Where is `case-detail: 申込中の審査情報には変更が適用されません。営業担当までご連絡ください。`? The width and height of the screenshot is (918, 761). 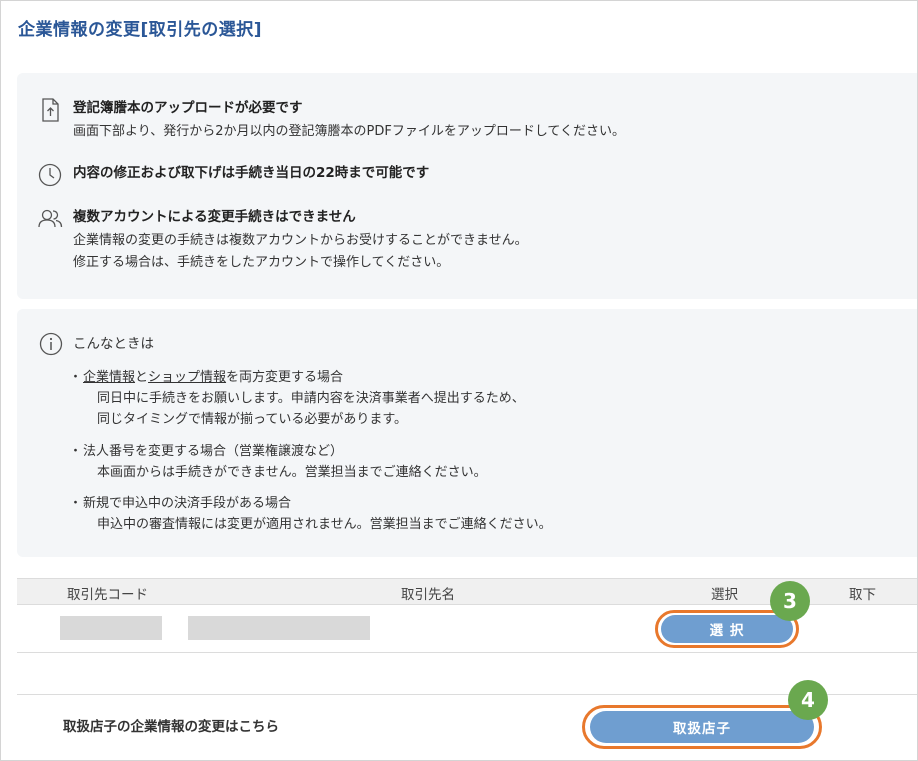 case-detail: 申込中の審査情報には変更が適用されません。営業担当までご連絡ください。 is located at coordinates (324, 524).